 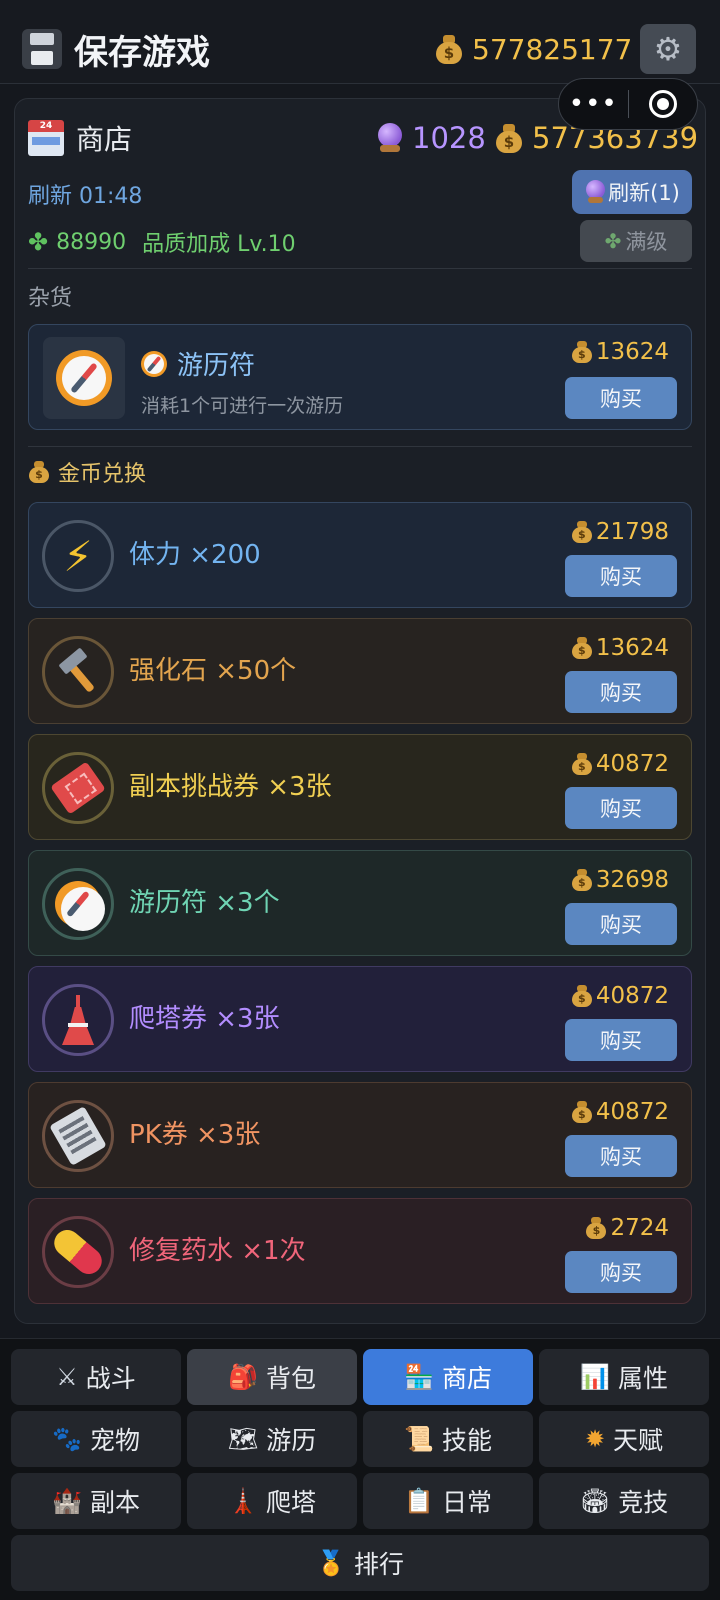 I want to click on nav-attributes: 📊 属性, so click(x=624, y=1377).